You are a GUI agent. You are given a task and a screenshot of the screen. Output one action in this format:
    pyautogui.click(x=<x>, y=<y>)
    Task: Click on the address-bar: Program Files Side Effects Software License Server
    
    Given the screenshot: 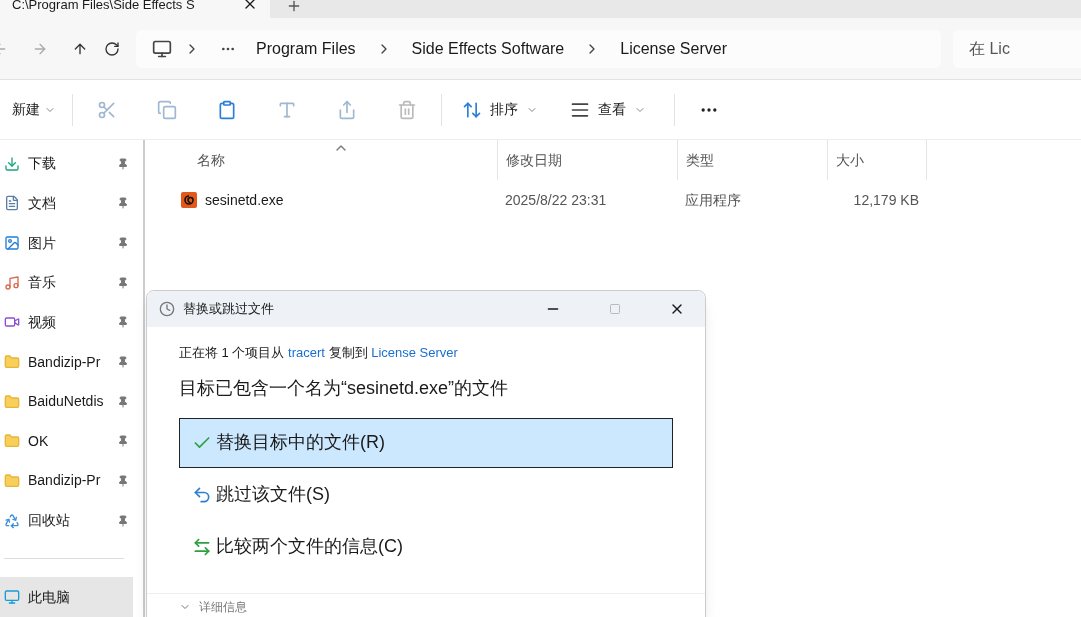 What is the action you would take?
    pyautogui.click(x=538, y=48)
    